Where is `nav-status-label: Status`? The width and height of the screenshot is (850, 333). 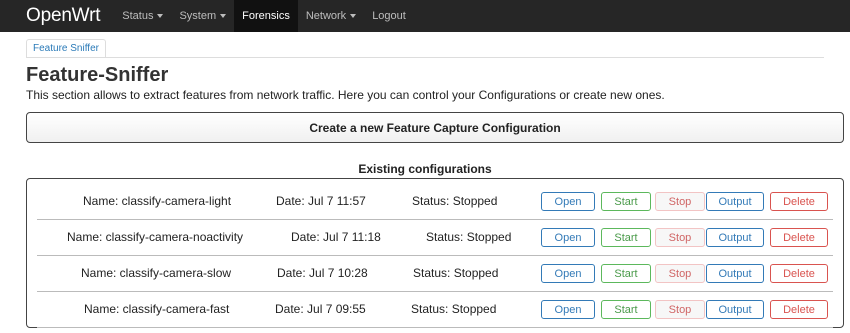 nav-status-label: Status is located at coordinates (138, 16).